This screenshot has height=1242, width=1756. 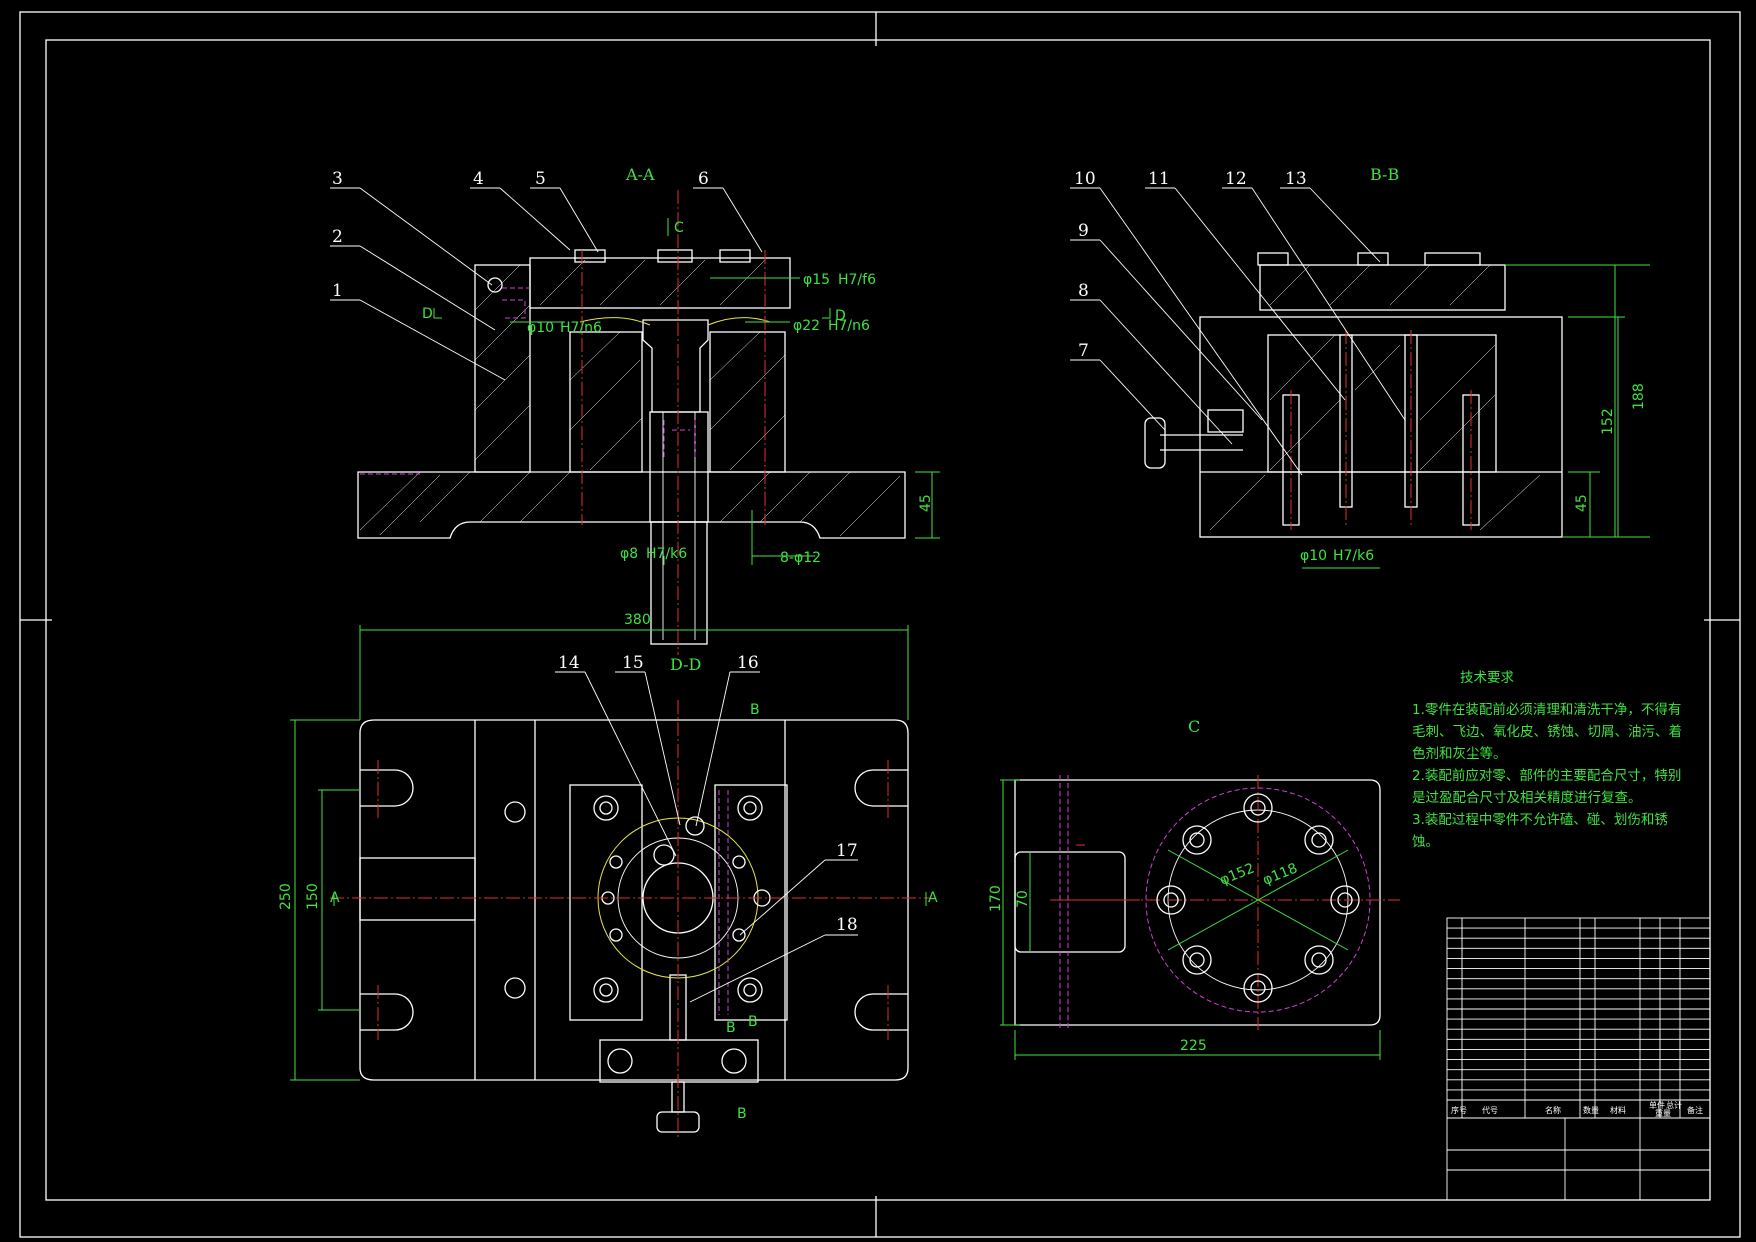 What do you see at coordinates (631, 422) in the screenshot?
I see `section-aa-view` at bounding box center [631, 422].